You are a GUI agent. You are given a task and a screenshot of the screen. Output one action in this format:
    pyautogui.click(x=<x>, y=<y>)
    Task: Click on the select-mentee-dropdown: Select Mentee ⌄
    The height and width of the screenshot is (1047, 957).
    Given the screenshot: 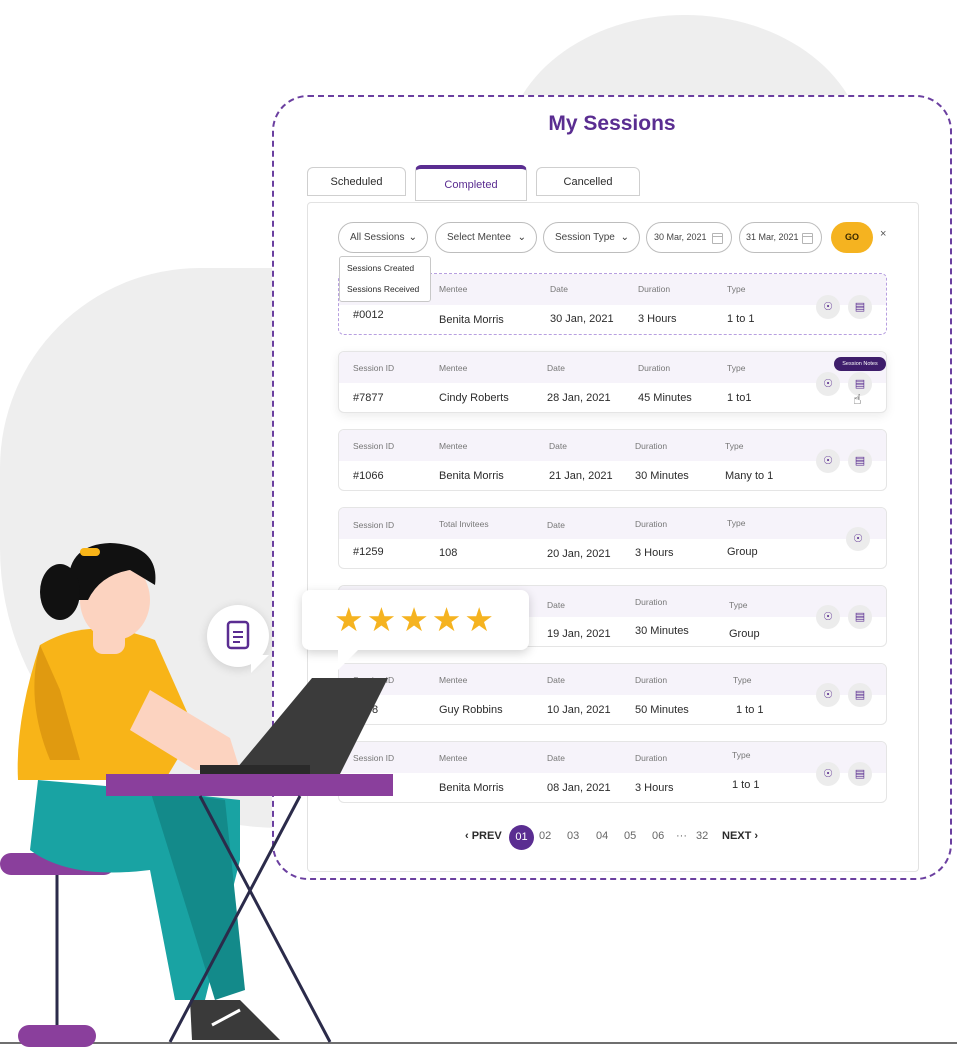 What is the action you would take?
    pyautogui.click(x=486, y=237)
    